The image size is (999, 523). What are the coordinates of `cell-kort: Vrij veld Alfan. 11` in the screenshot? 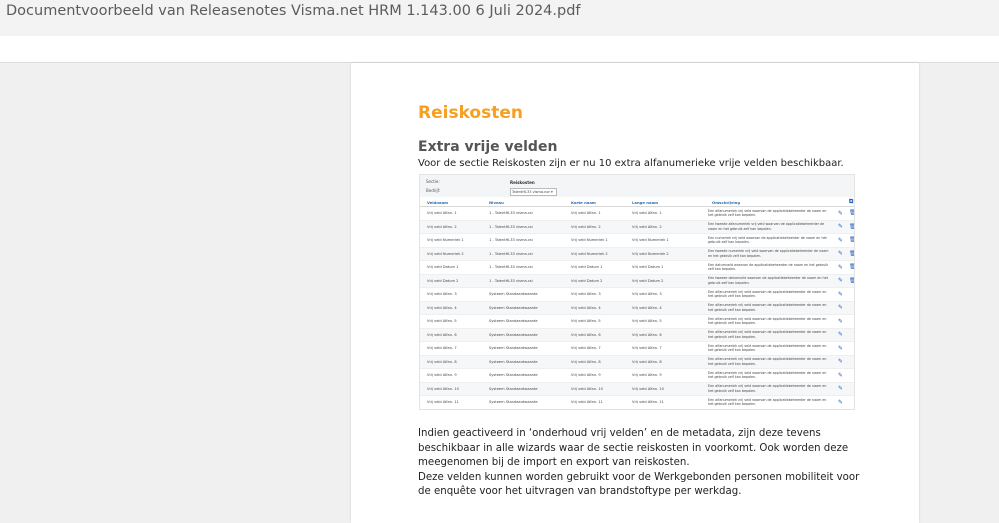 It's located at (594, 402).